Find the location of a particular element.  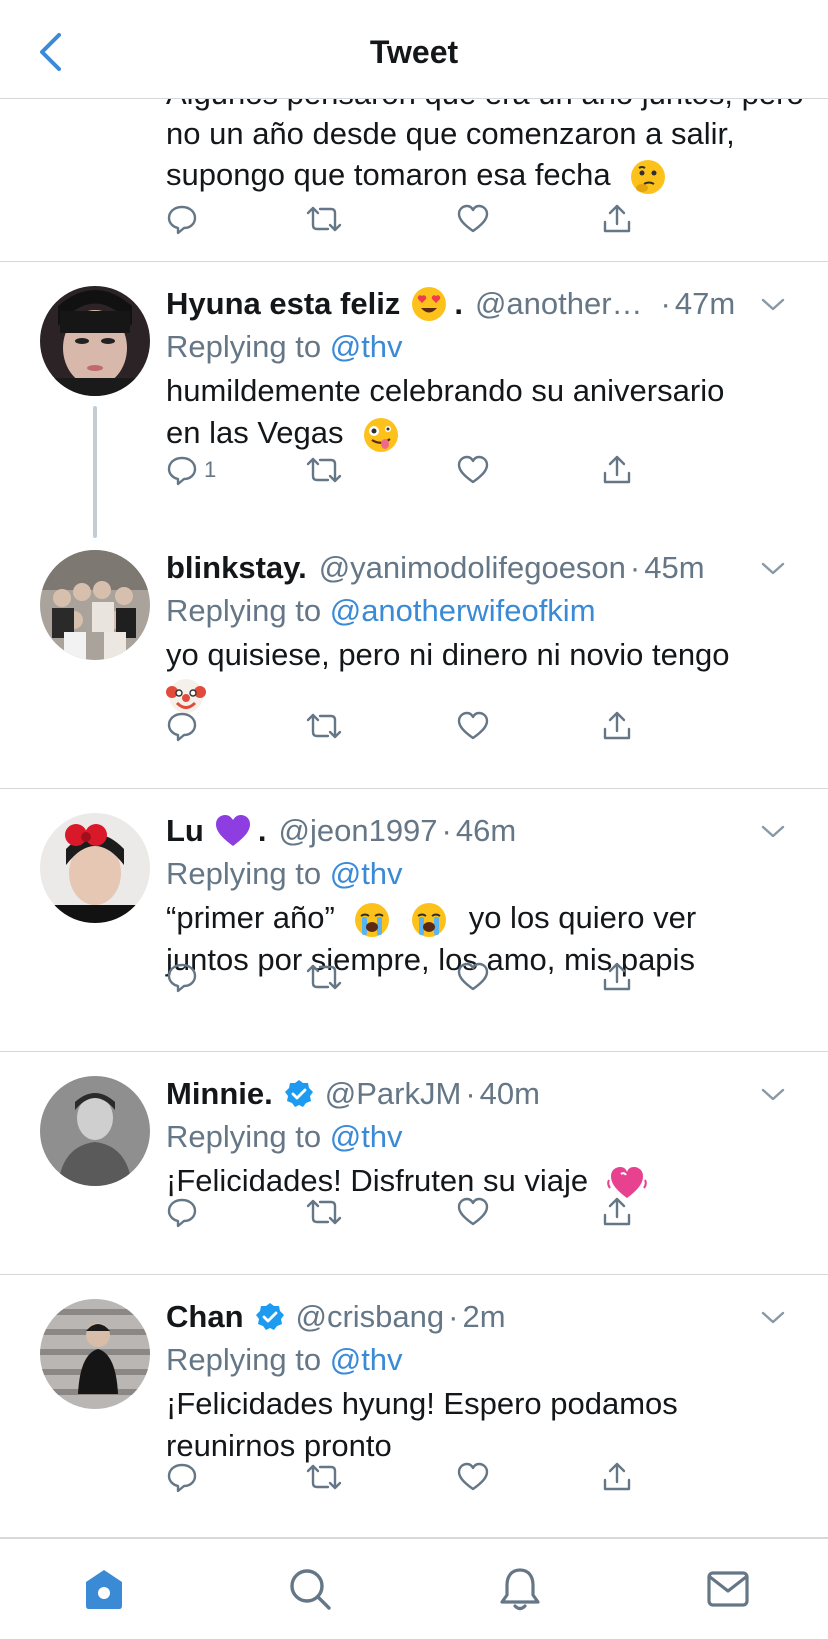

reply-icon is located at coordinates (182, 471).